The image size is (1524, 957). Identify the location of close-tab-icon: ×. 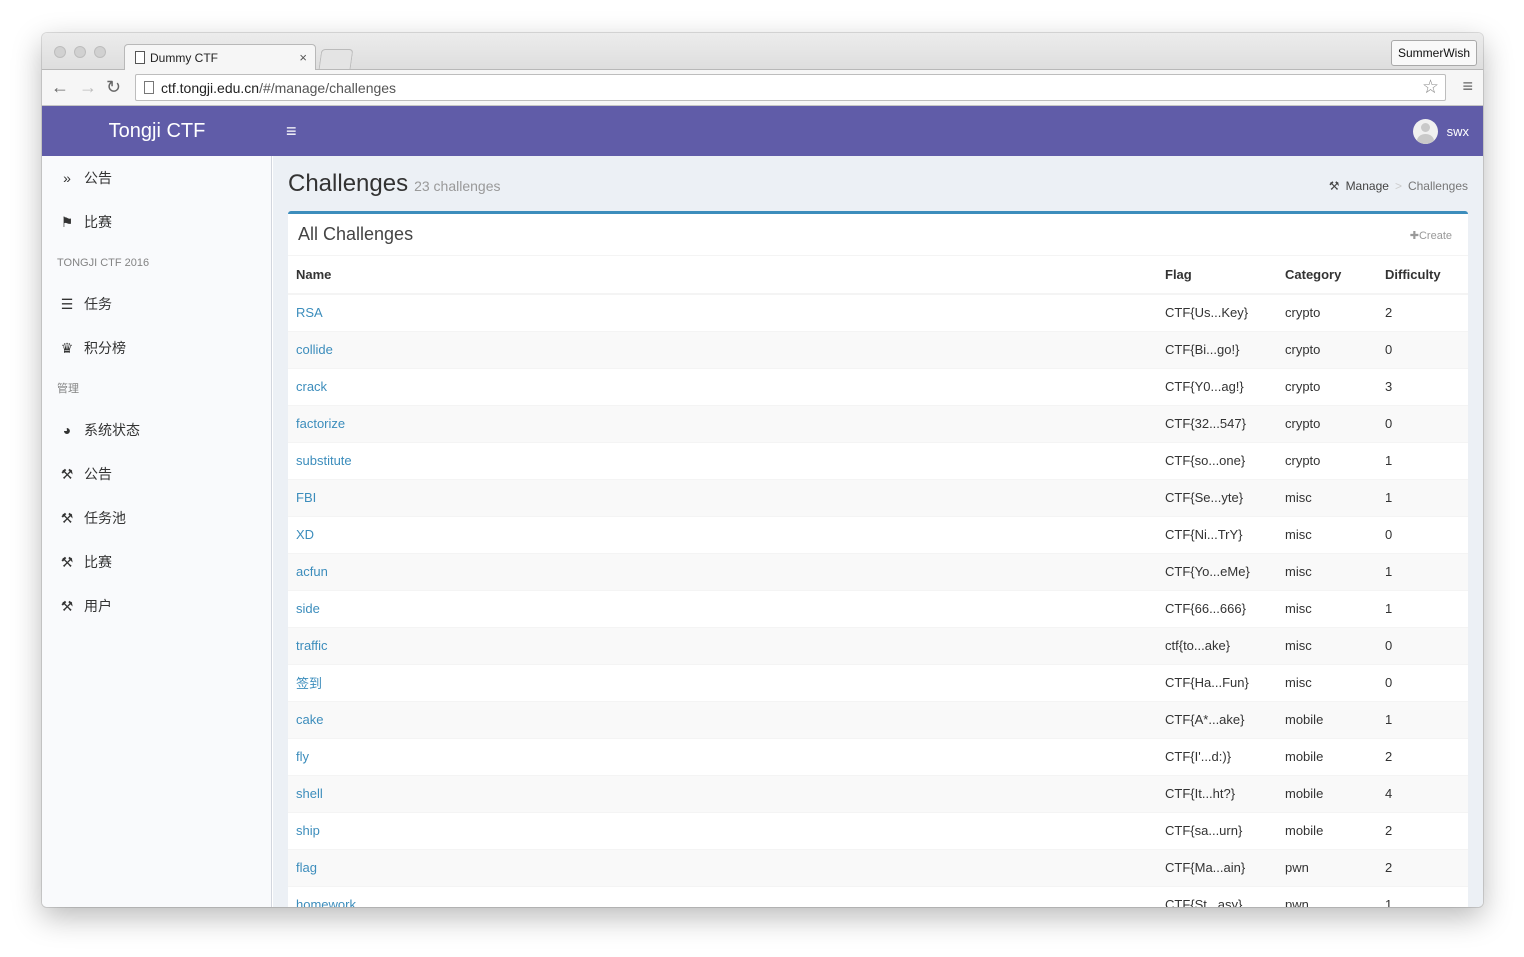
(303, 57).